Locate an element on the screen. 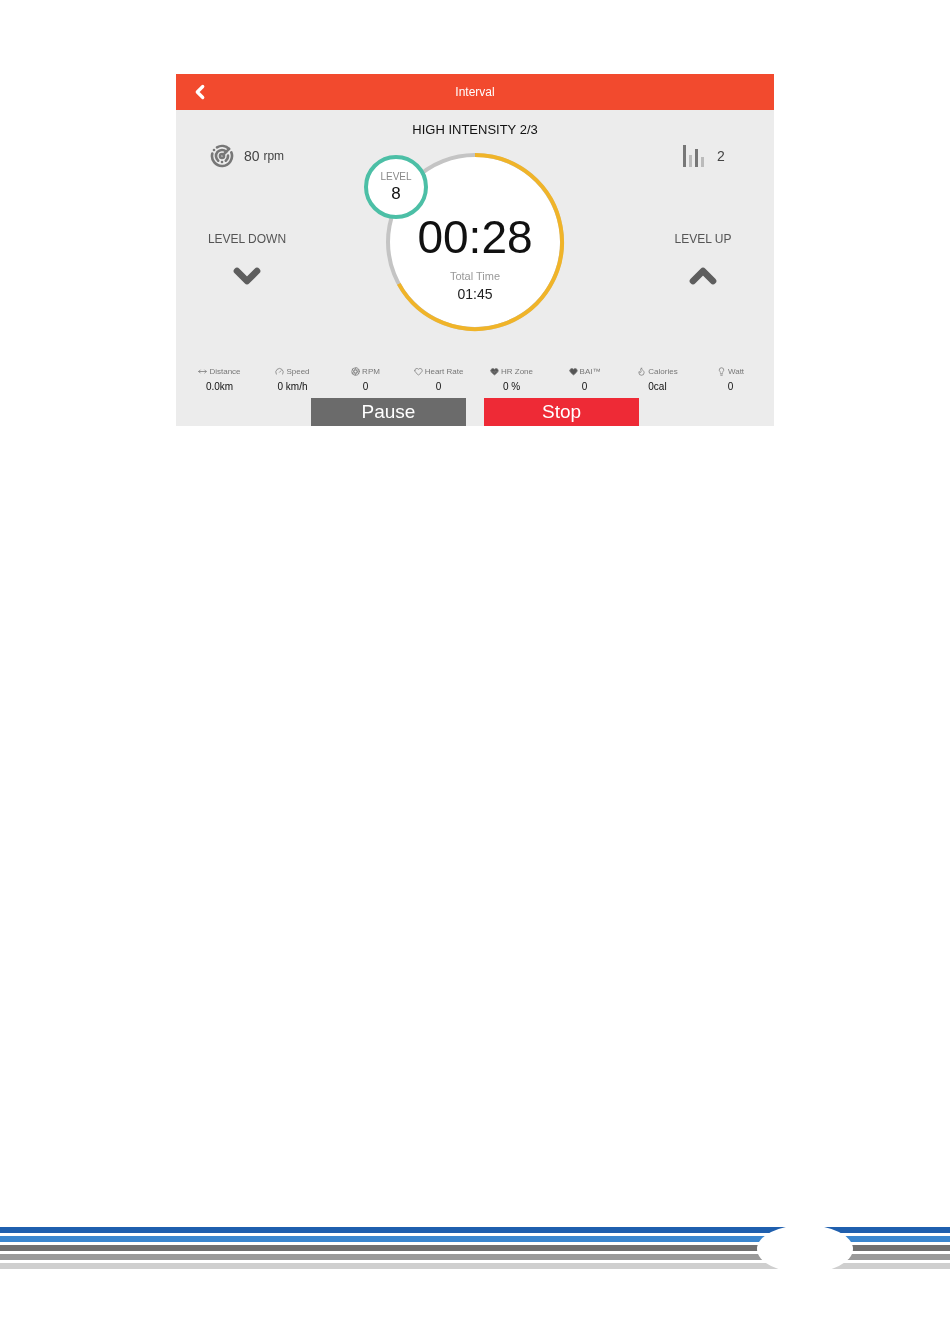  stat-value: 0 % is located at coordinates (511, 386).